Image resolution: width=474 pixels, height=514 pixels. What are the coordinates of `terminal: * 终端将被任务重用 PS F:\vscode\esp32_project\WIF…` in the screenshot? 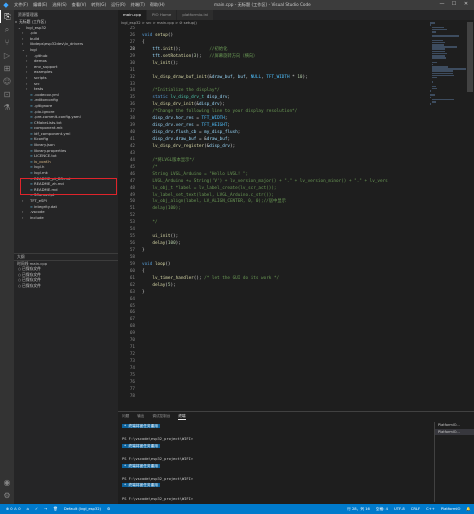 It's located at (278, 463).